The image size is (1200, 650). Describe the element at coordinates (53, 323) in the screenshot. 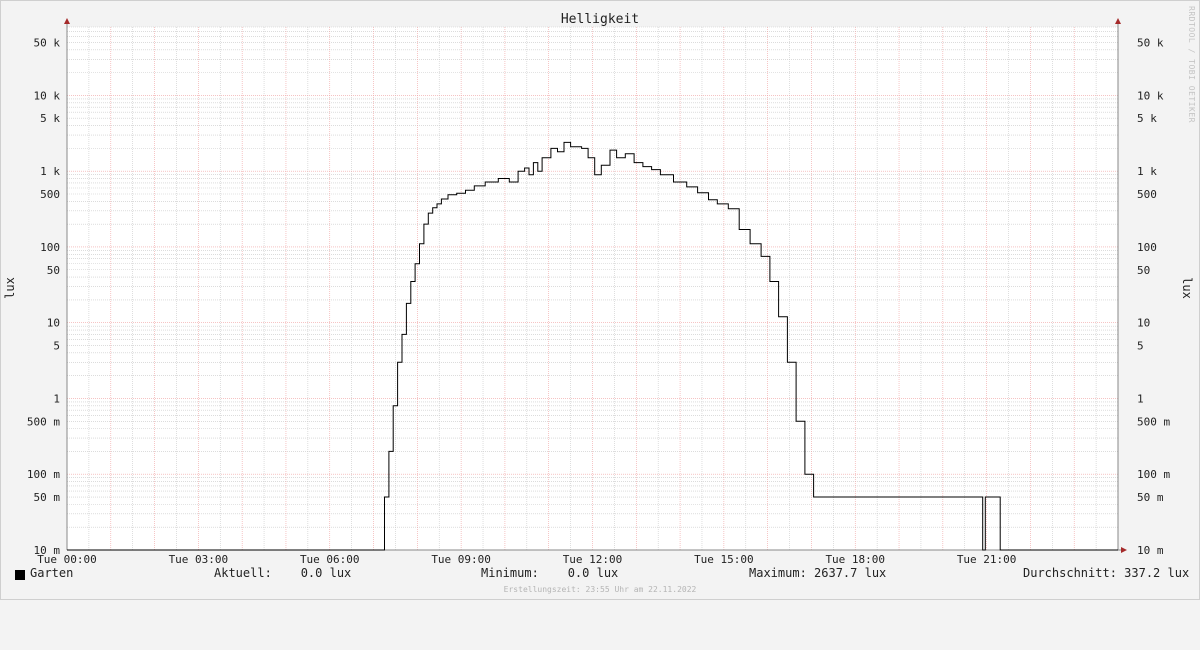

I see `y-tick-label-left: 10` at that location.